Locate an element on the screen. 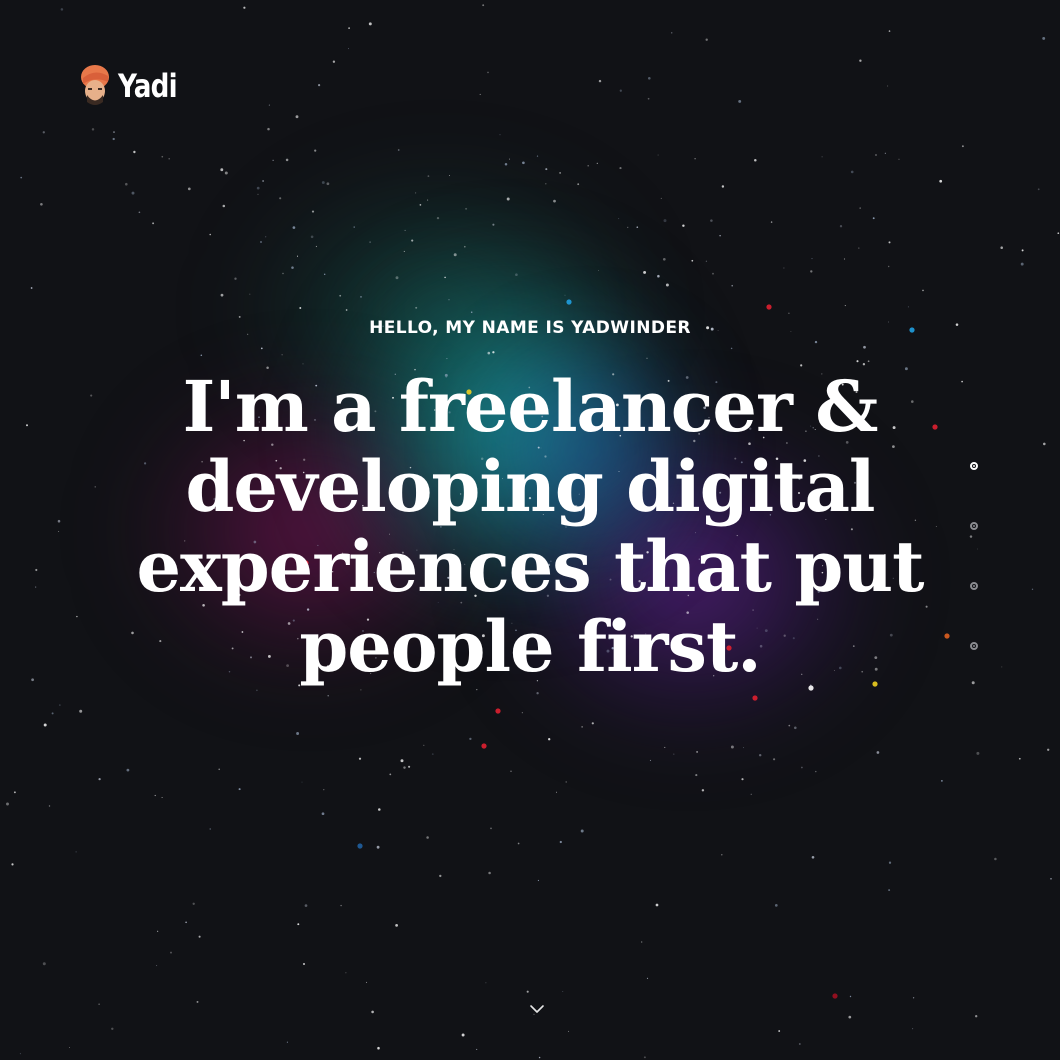  brand-name: Yadi is located at coordinates (148, 86).